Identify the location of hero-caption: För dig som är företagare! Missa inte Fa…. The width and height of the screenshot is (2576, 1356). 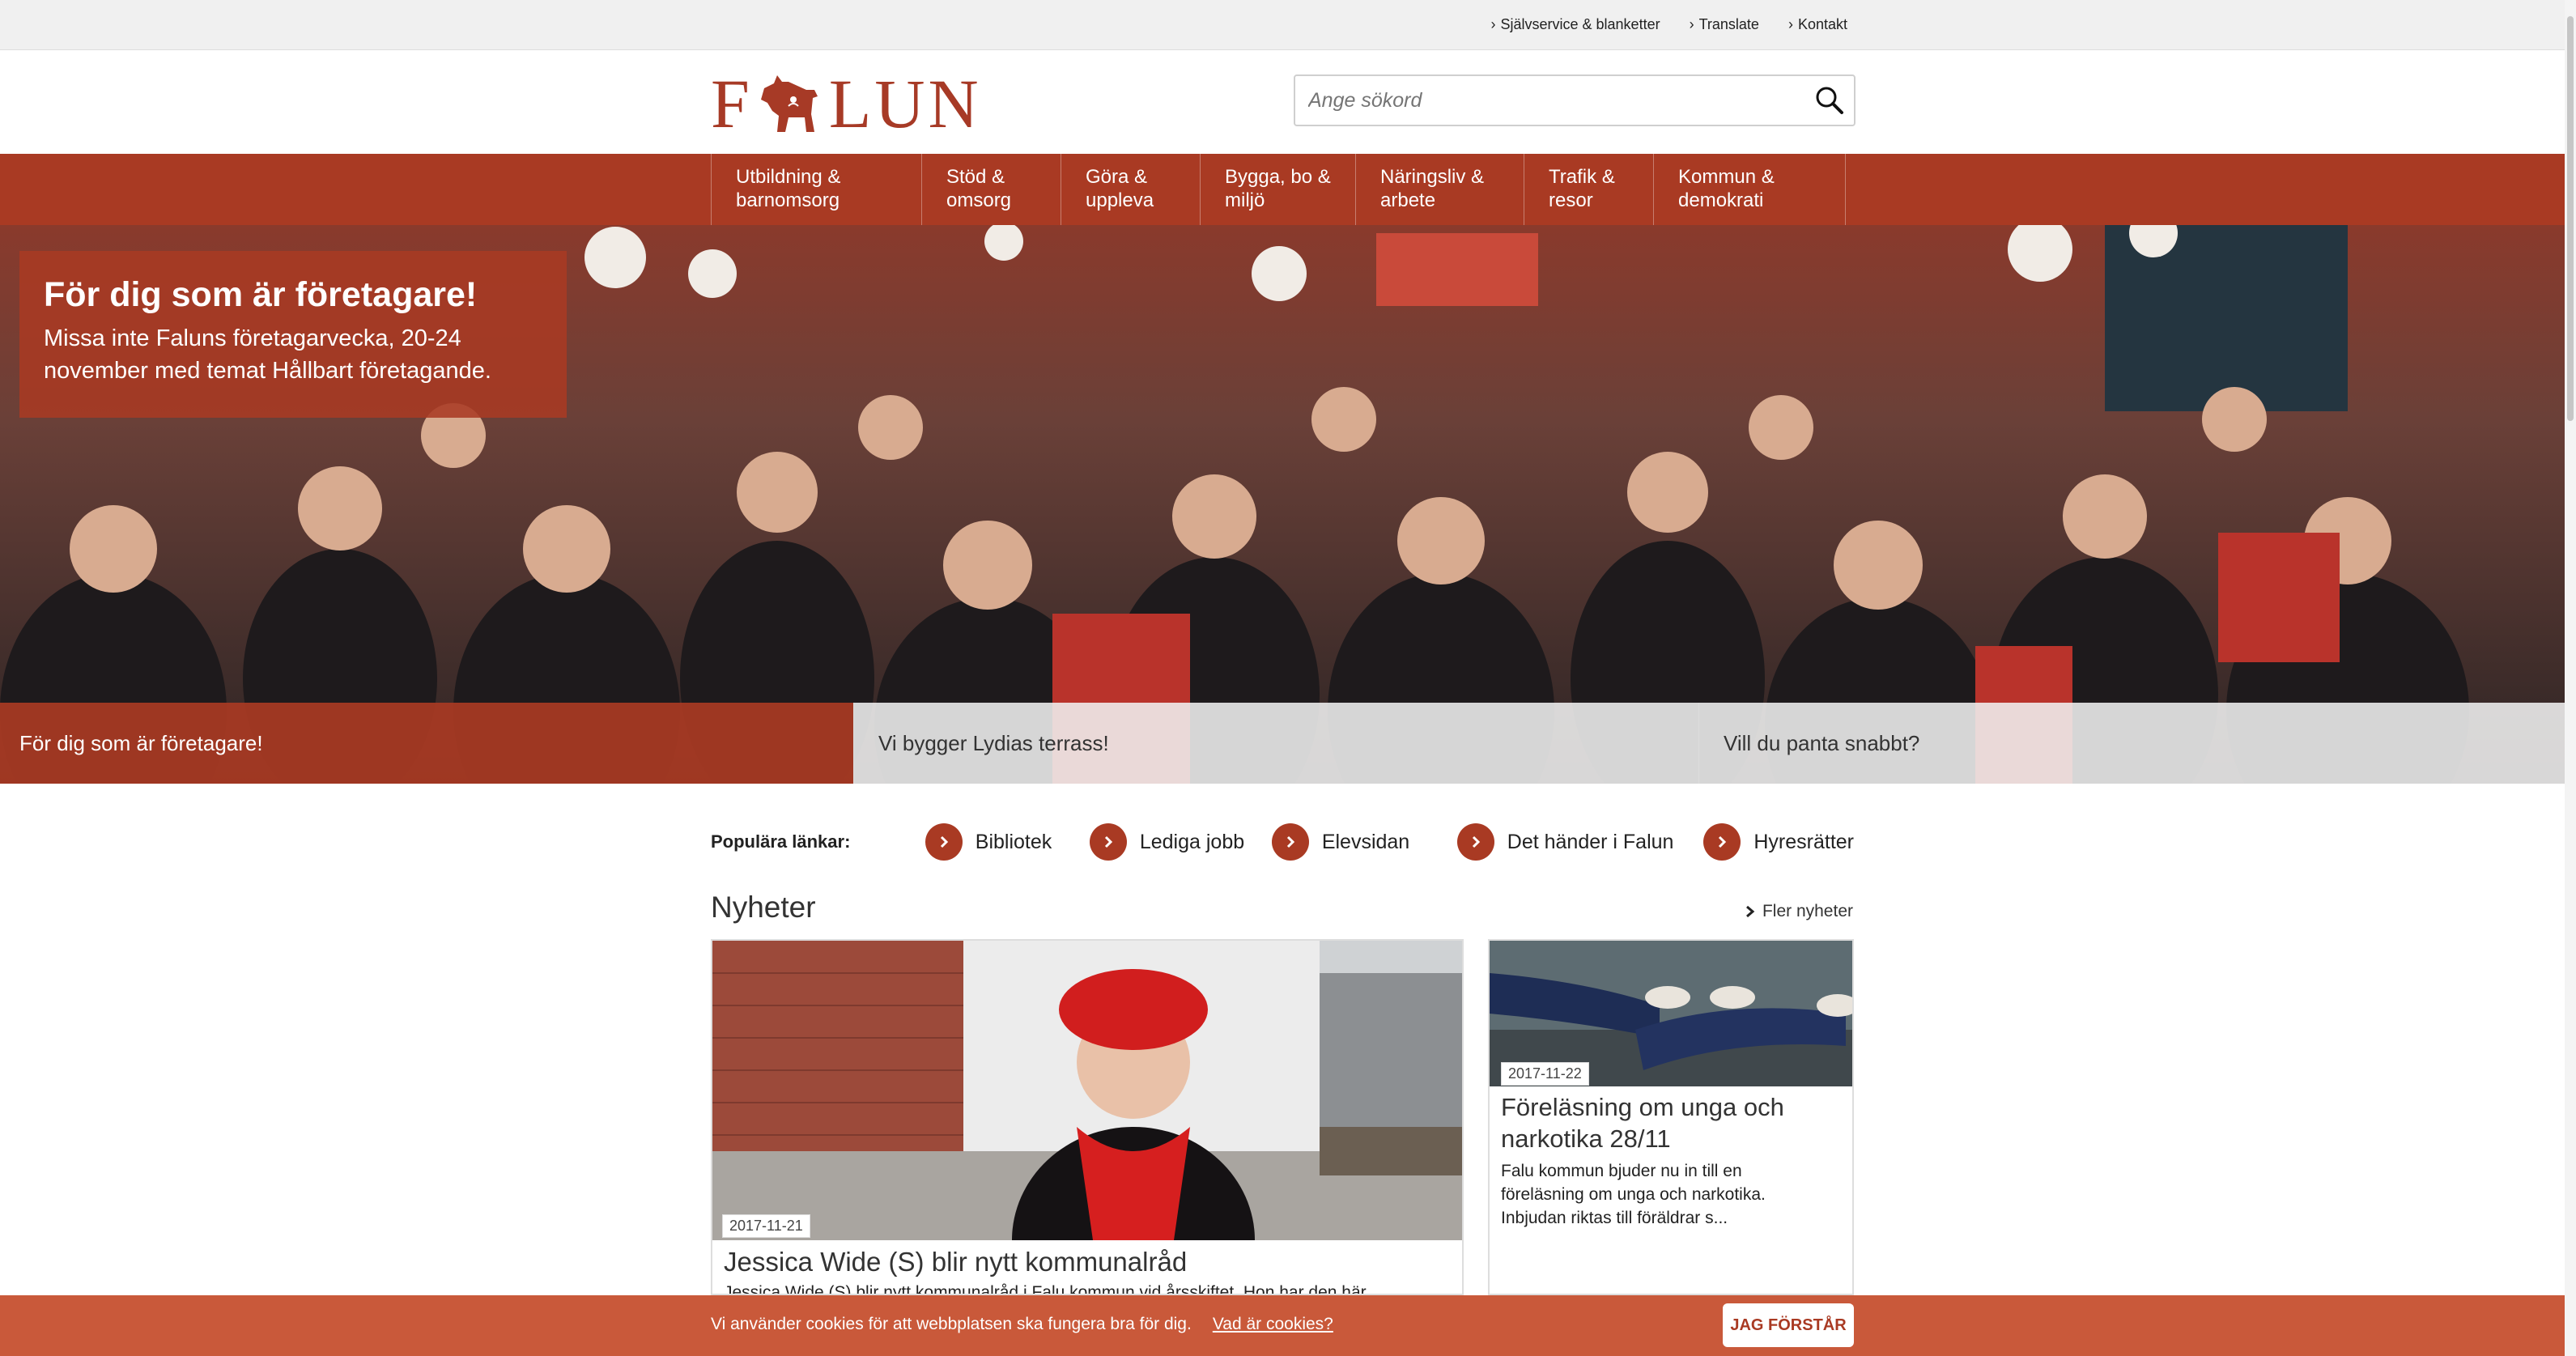
(293, 334).